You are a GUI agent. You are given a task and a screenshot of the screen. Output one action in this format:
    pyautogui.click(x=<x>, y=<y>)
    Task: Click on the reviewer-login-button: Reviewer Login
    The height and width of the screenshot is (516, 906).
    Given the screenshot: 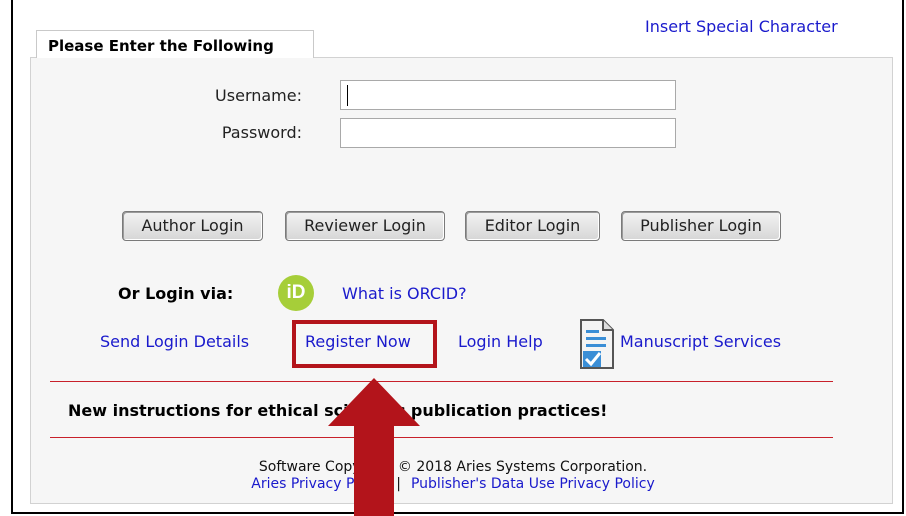 What is the action you would take?
    pyautogui.click(x=365, y=226)
    